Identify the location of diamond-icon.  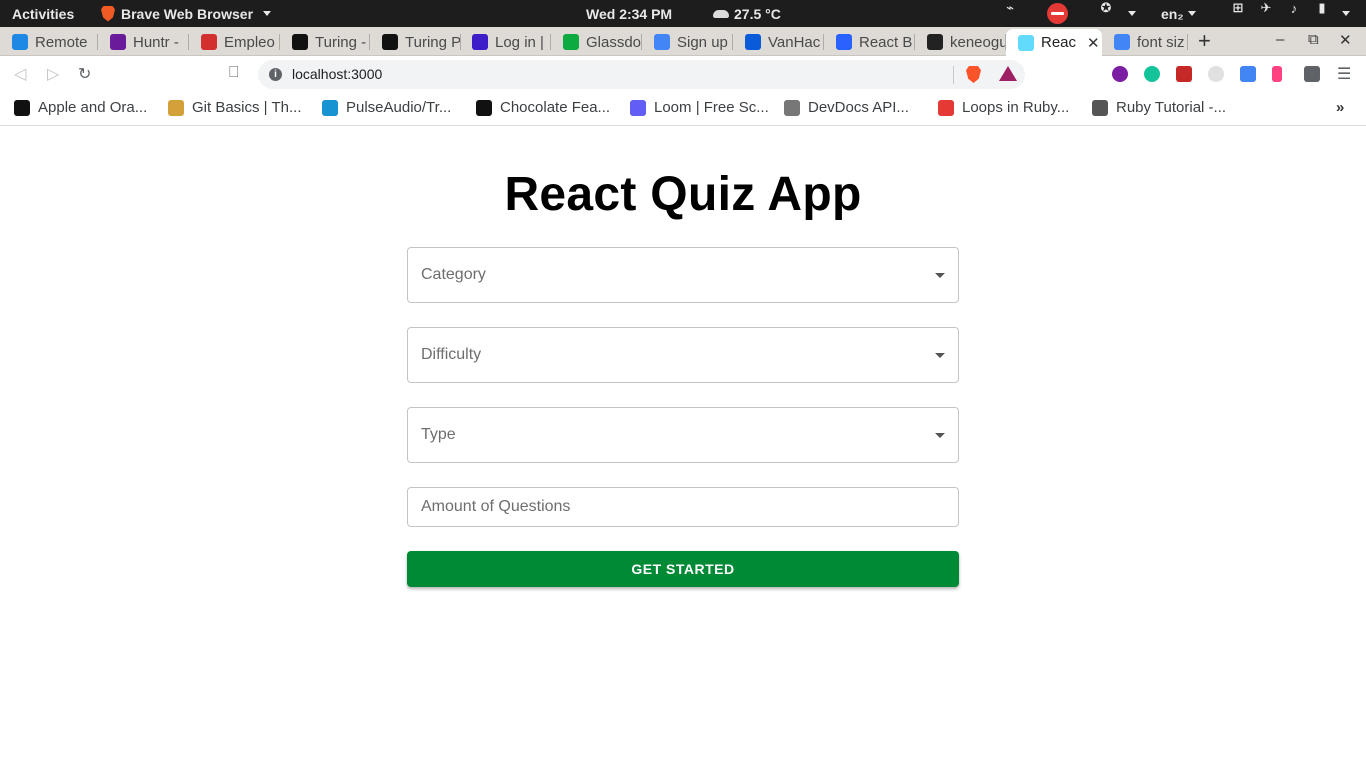
(1100, 107).